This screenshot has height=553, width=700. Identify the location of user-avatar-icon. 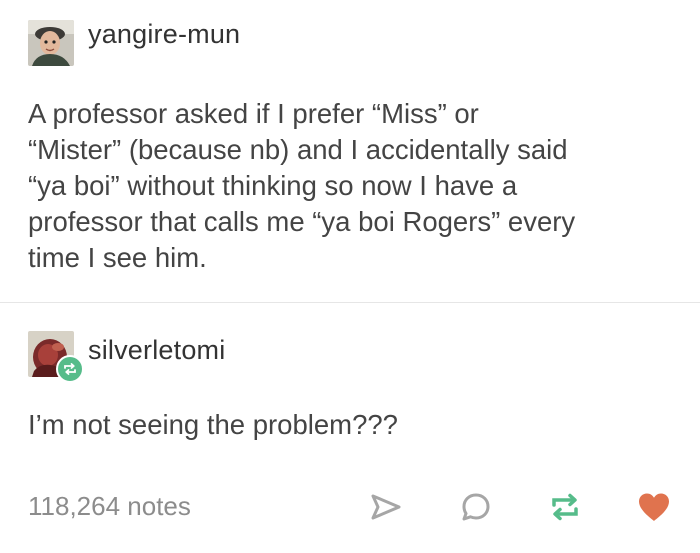
(51, 43).